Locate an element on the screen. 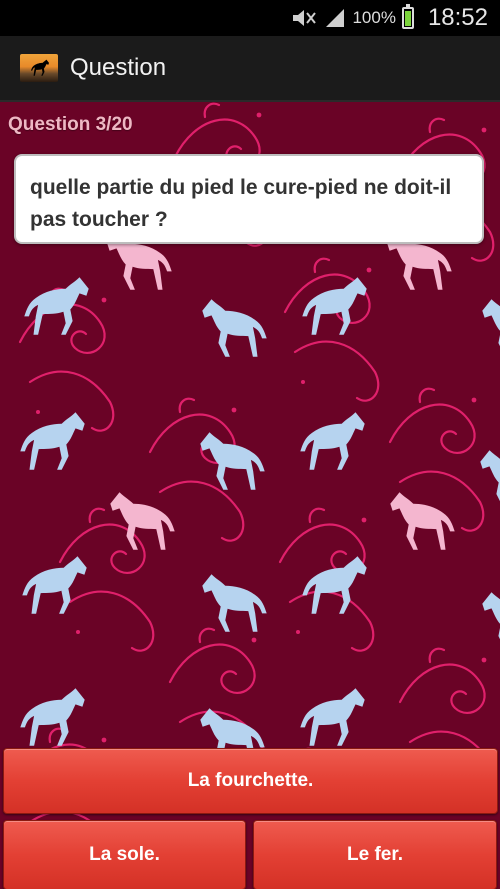  question-counter: Question 3/20 is located at coordinates (70, 124).